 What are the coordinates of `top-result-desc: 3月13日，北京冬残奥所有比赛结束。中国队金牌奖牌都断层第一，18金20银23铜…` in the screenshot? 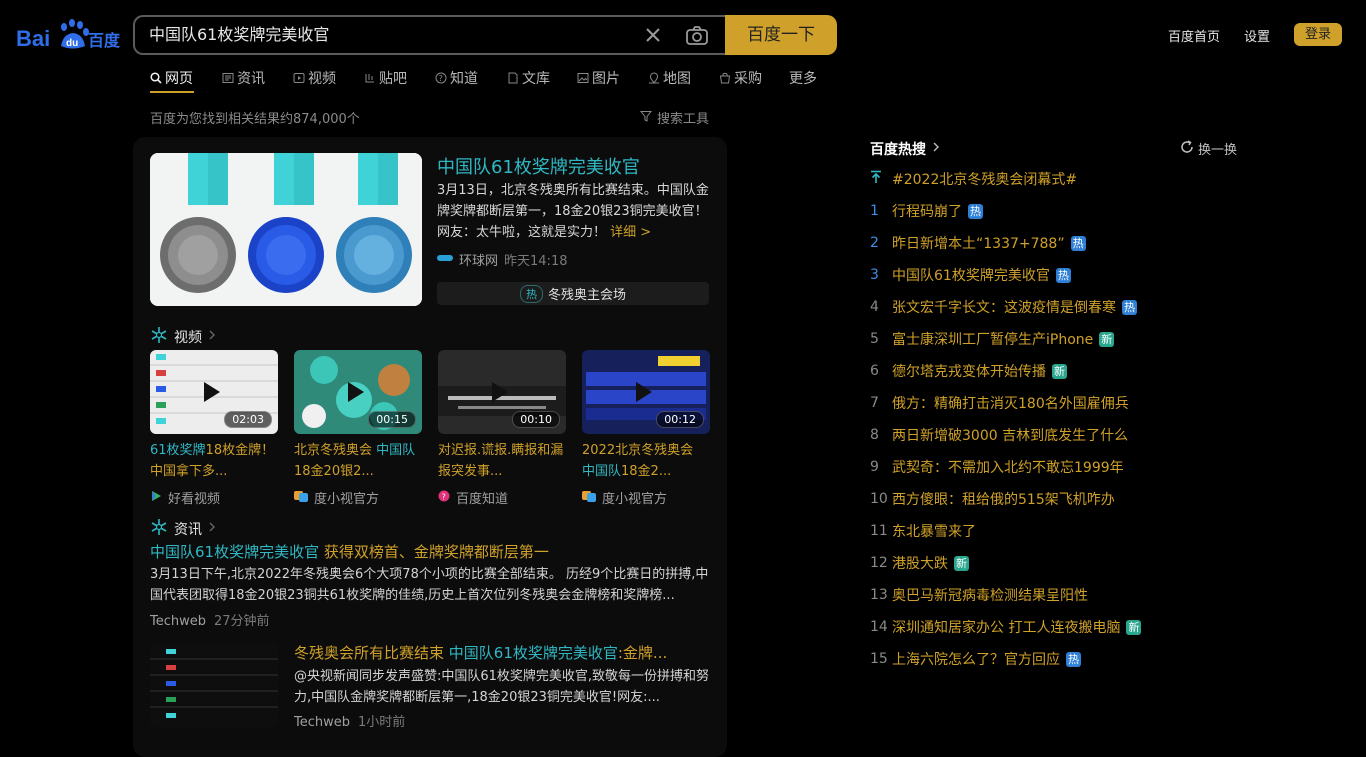 It's located at (573, 211).